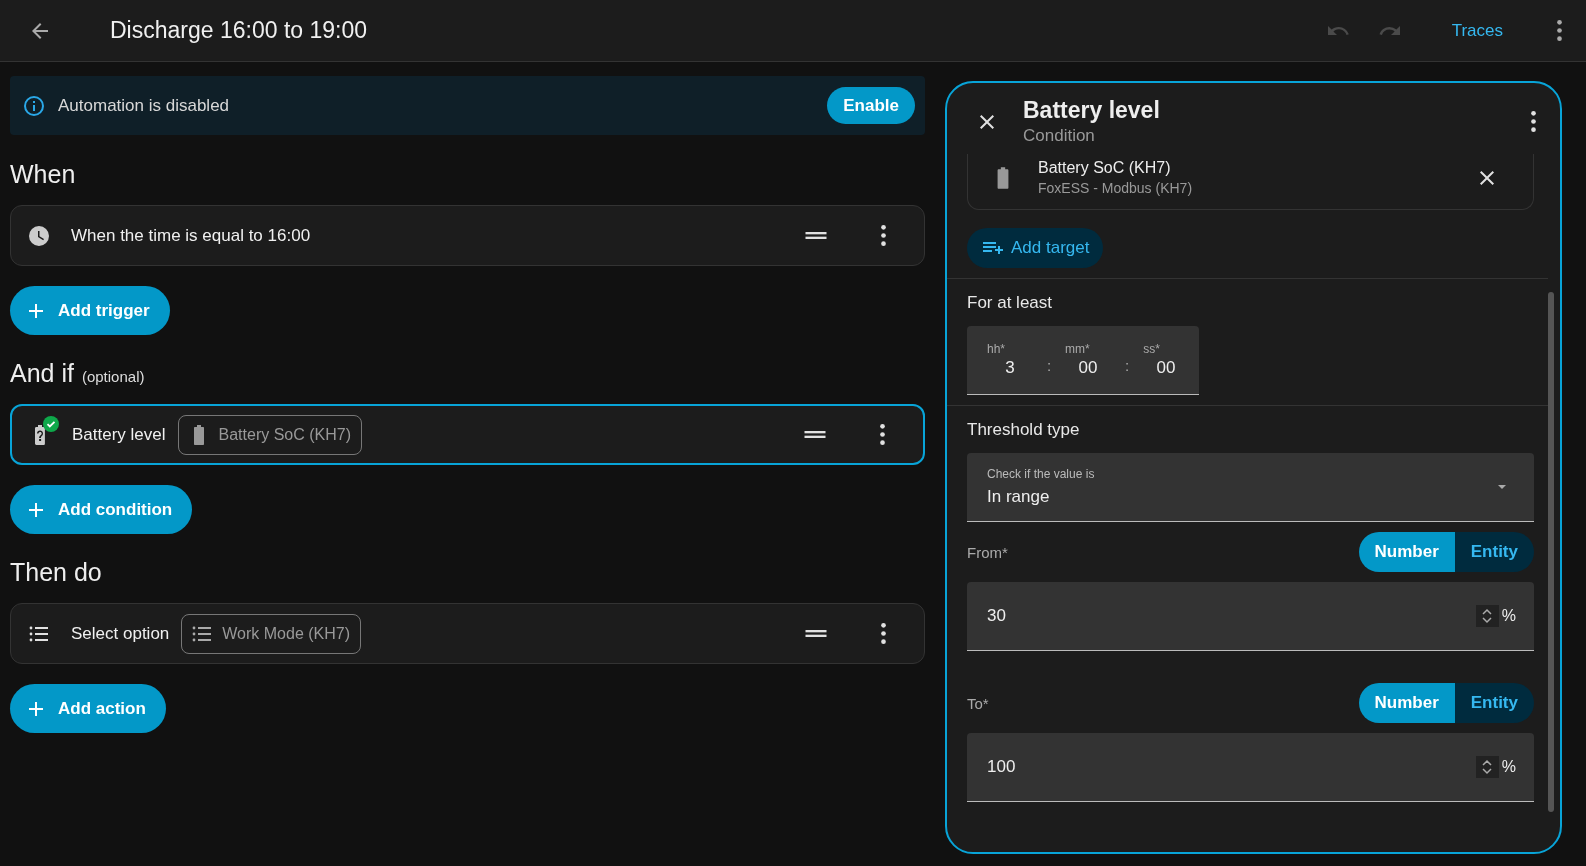  I want to click on info-icon, so click(34, 105).